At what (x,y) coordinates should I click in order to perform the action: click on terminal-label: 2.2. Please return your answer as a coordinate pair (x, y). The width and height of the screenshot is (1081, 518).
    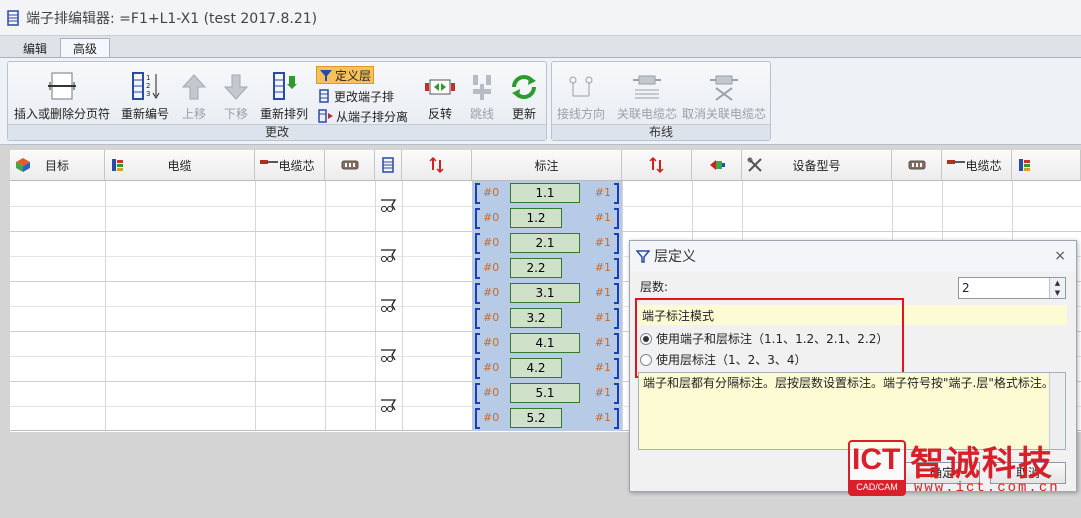
    Looking at the image, I should click on (536, 268).